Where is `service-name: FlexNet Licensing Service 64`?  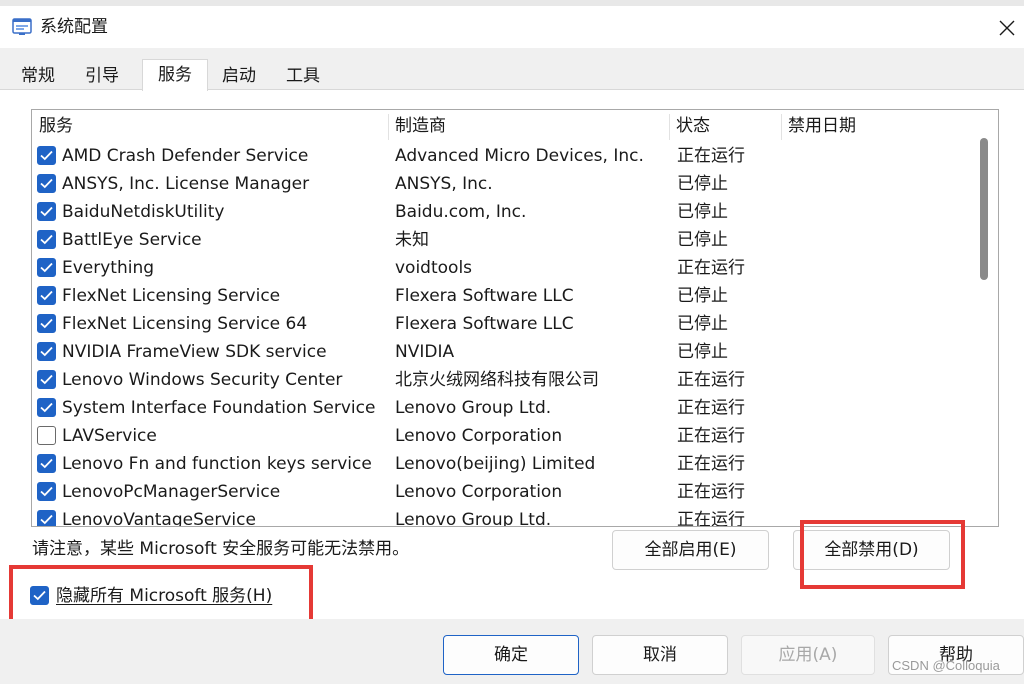
service-name: FlexNet Licensing Service 64 is located at coordinates (185, 324).